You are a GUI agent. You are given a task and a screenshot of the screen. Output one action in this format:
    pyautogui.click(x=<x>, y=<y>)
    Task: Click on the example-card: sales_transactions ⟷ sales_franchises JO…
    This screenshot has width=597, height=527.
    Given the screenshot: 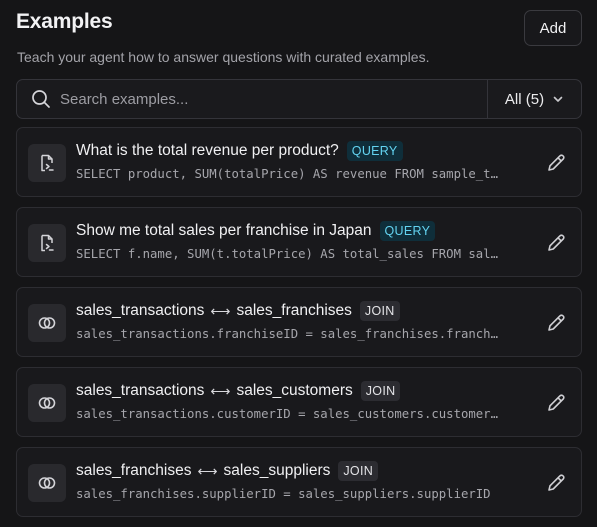 What is the action you would take?
    pyautogui.click(x=299, y=322)
    